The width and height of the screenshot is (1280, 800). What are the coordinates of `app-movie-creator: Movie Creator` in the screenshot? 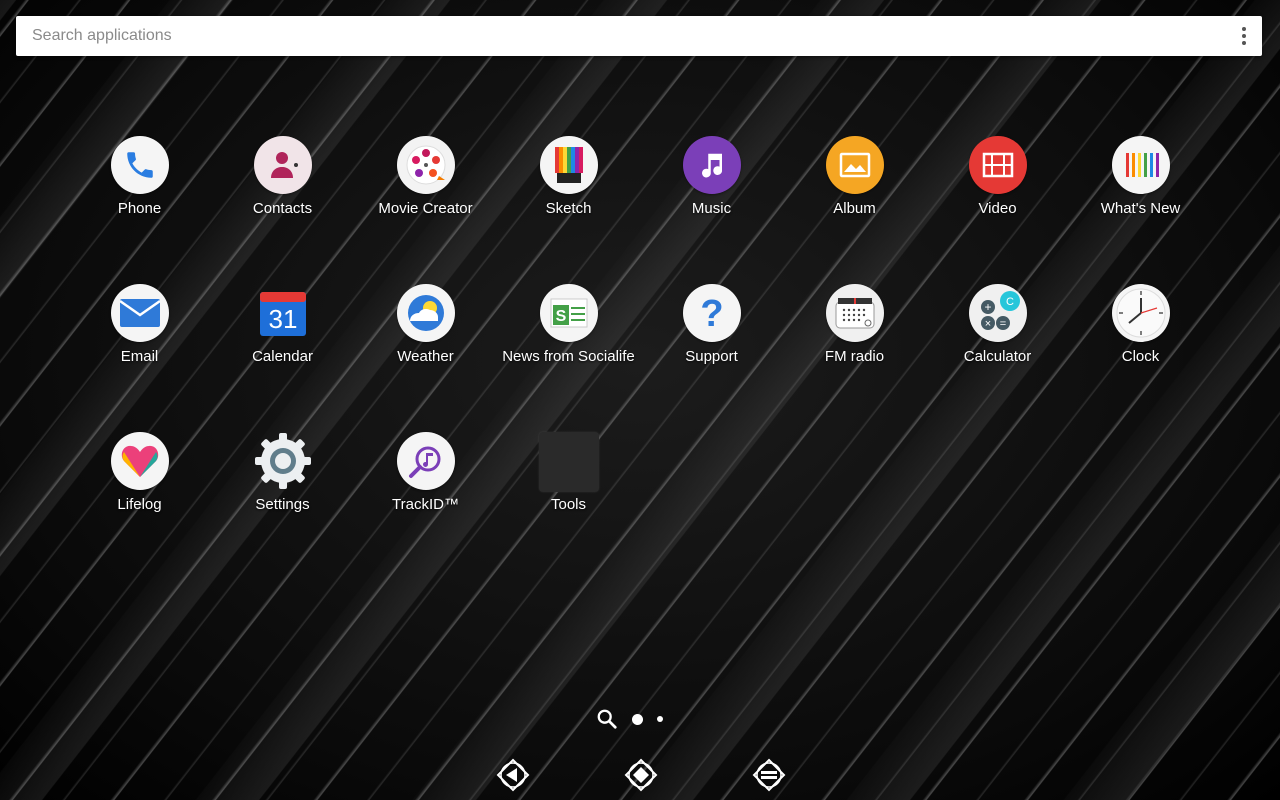 It's located at (425, 177).